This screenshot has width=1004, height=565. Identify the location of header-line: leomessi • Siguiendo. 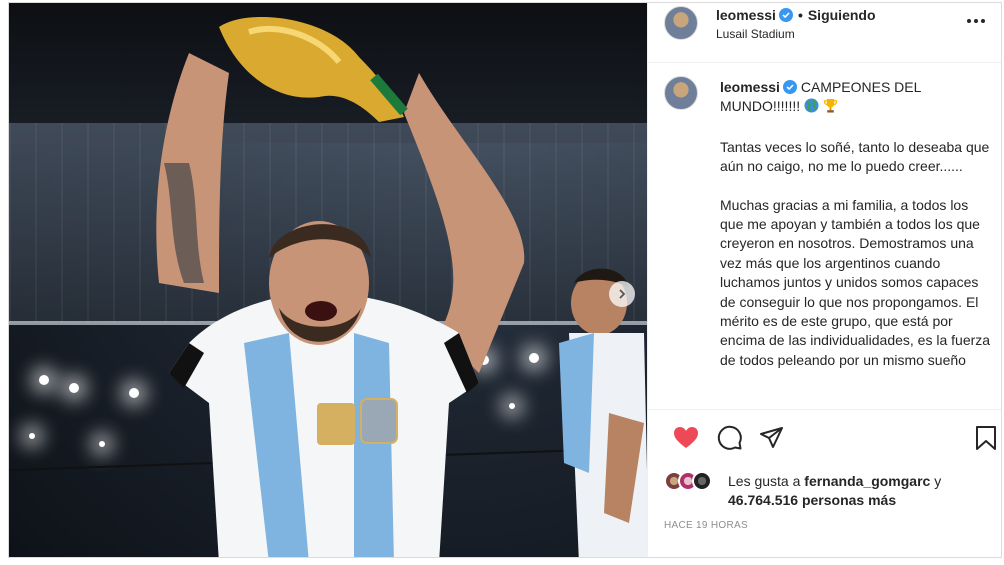
(796, 15).